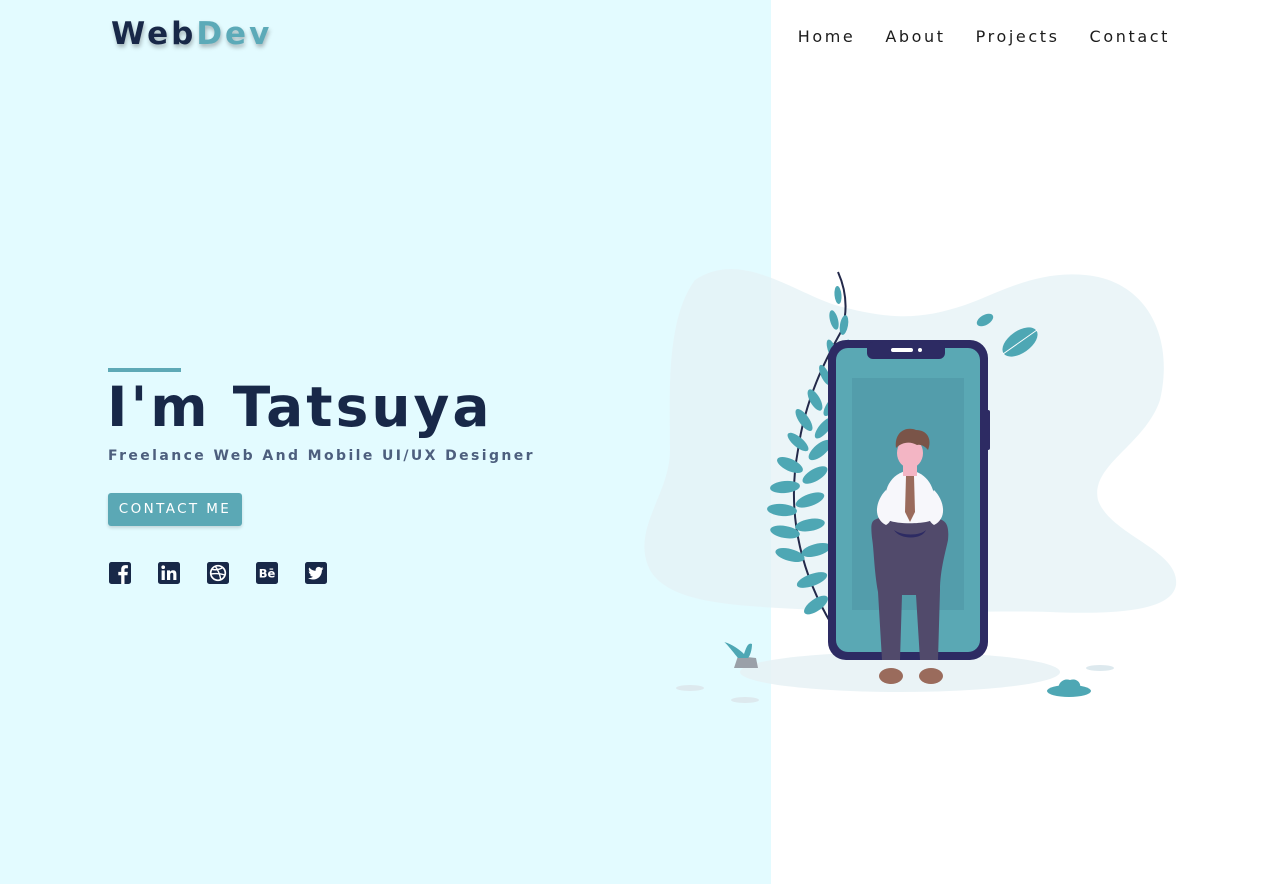 This screenshot has width=1280, height=884. I want to click on hero-title: I'm Tatsuya, so click(300, 407).